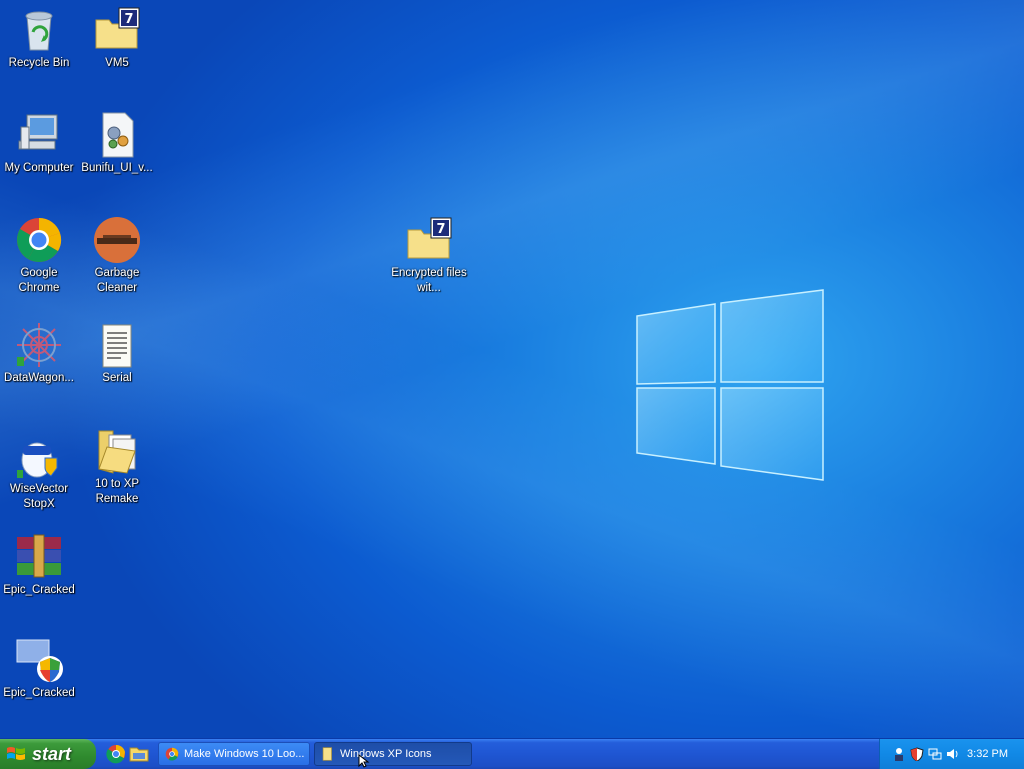 This screenshot has width=1024, height=769. Describe the element at coordinates (386, 754) in the screenshot. I see `taskbar-window-label: Windows XP Icons` at that location.